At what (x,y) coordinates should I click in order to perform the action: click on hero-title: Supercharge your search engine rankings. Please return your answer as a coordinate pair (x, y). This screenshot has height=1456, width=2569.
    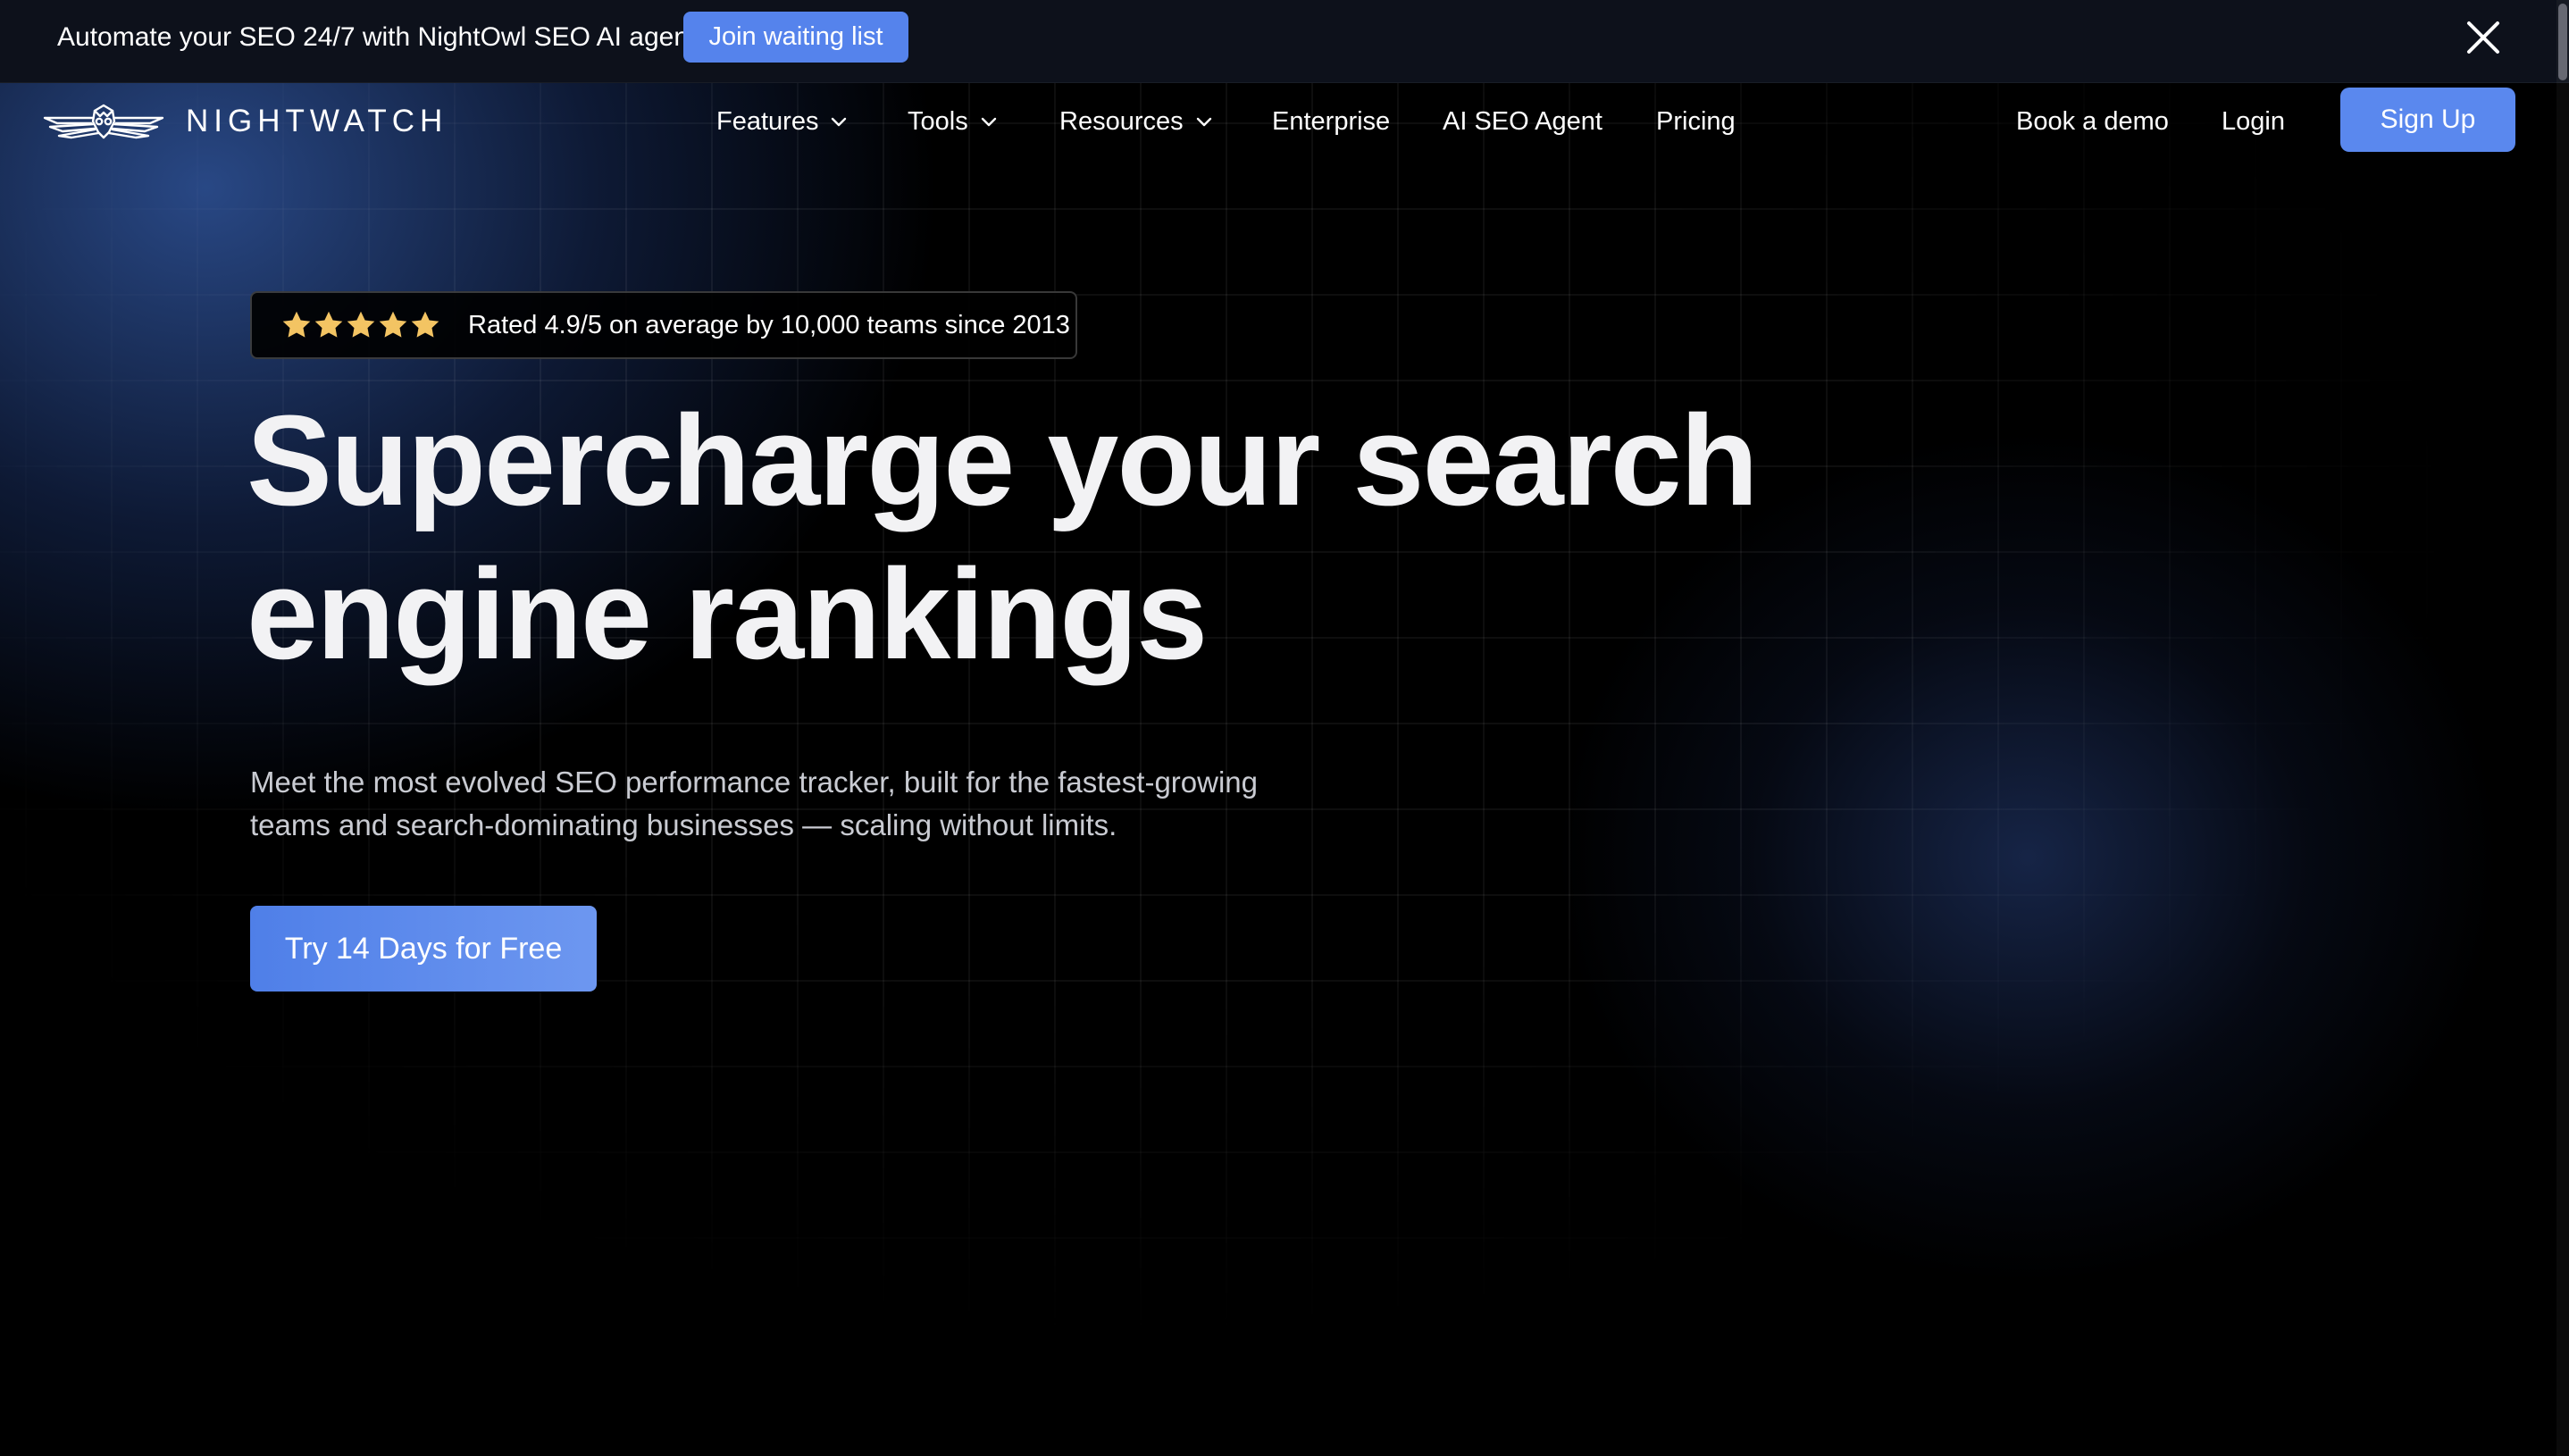
    Looking at the image, I should click on (1006, 537).